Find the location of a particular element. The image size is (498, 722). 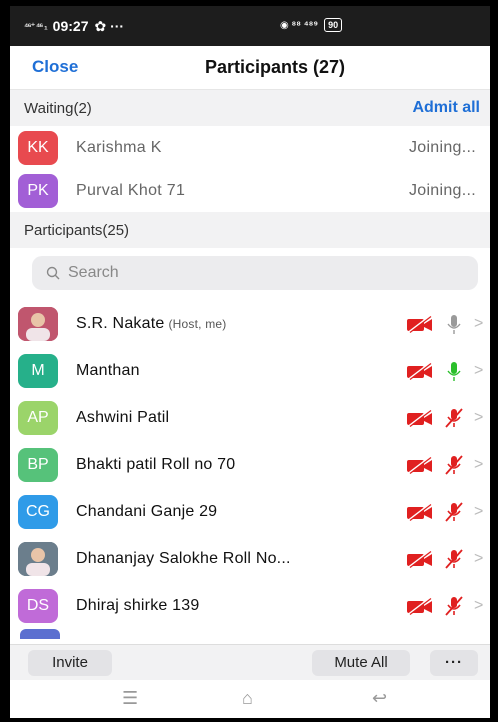

avatar: DS is located at coordinates (38, 605).